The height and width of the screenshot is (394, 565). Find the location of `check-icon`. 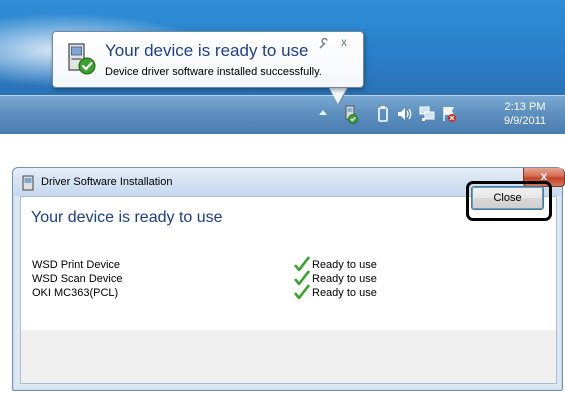

check-icon is located at coordinates (302, 292).